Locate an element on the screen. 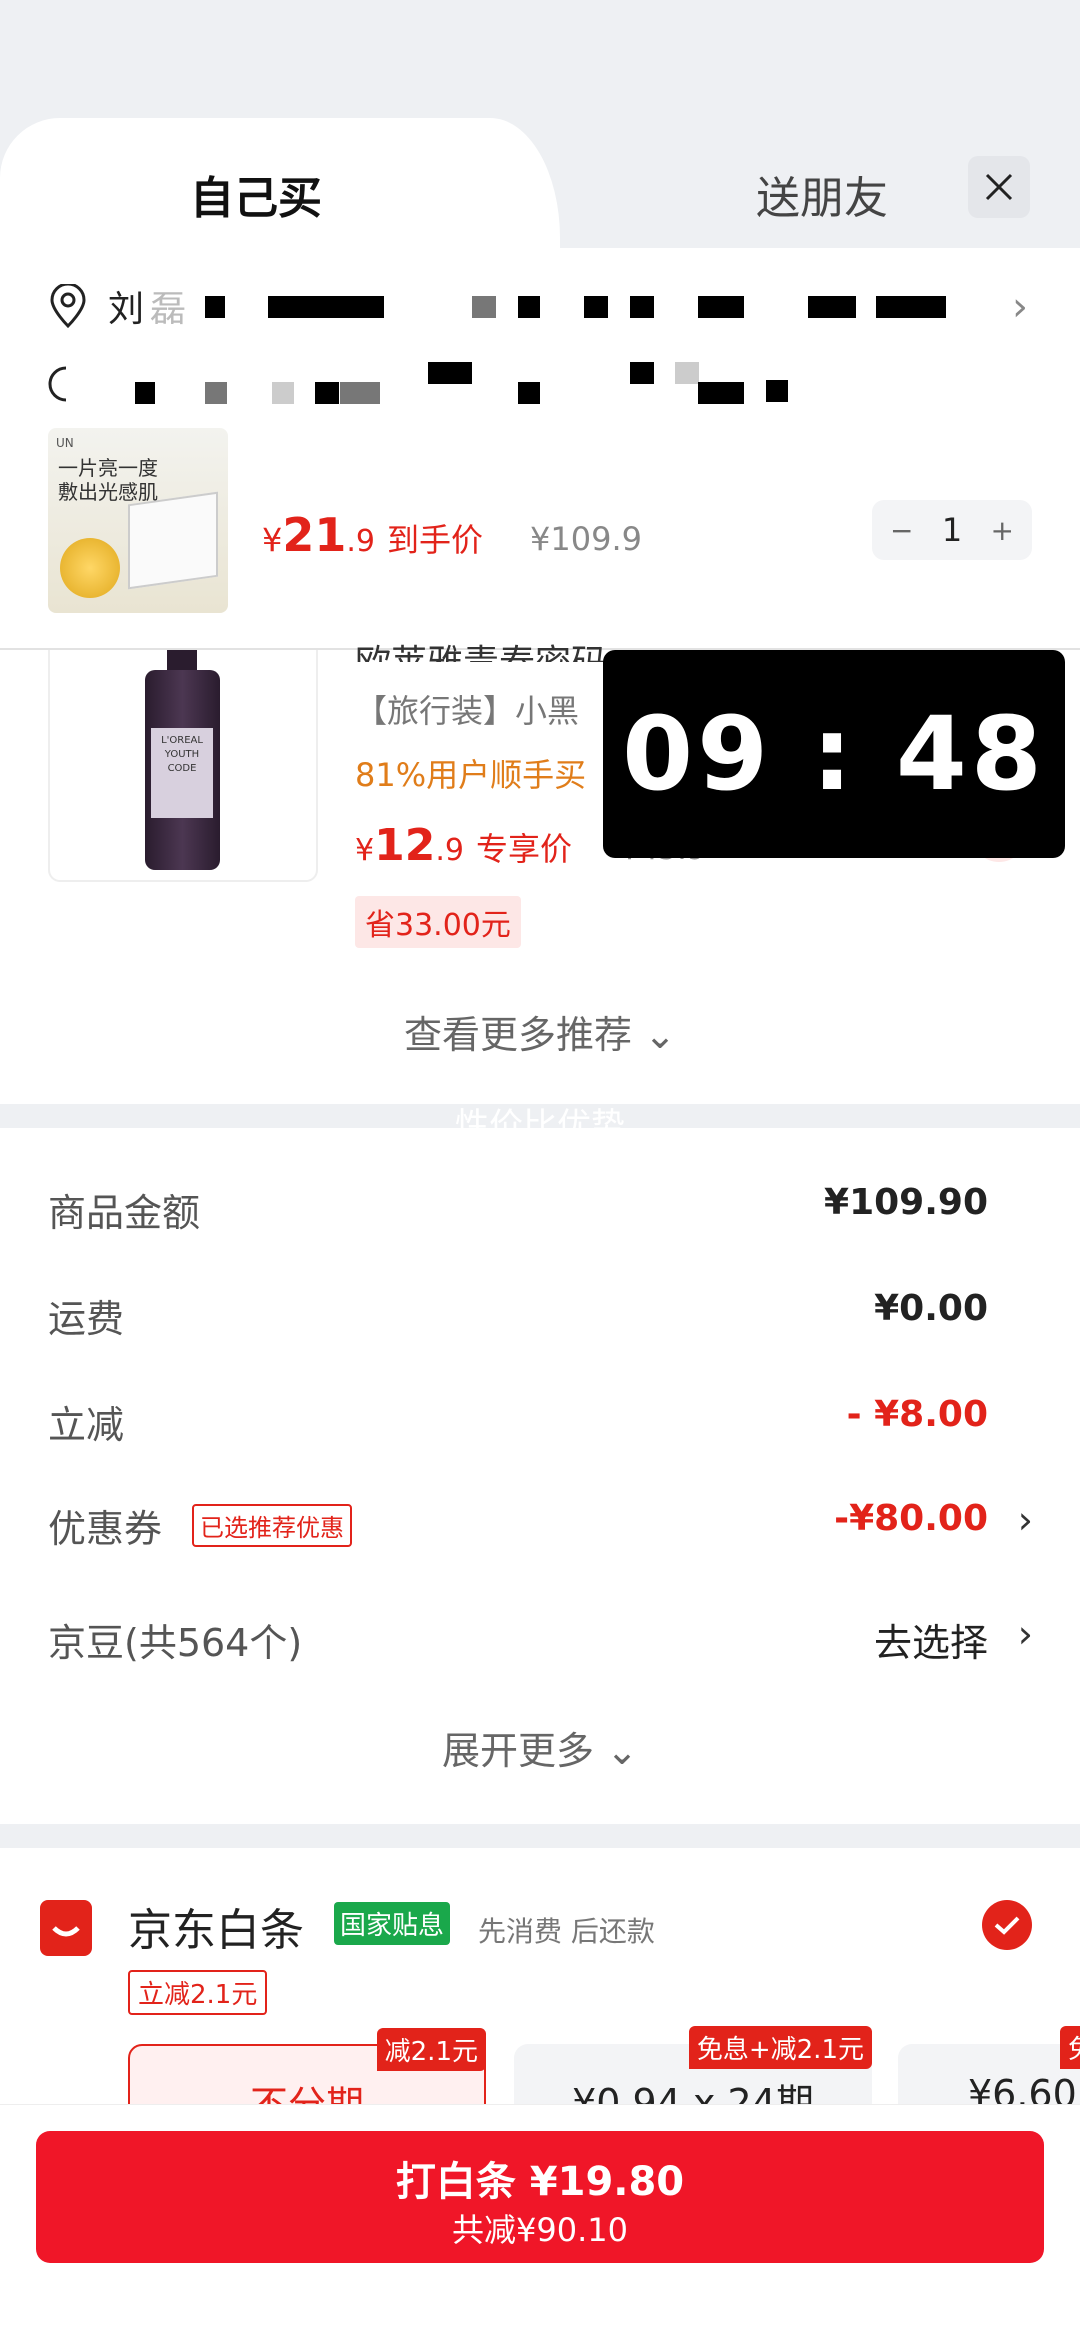 This screenshot has height=2344, width=1080. tab-send-friend: 送朋友 is located at coordinates (822, 194).